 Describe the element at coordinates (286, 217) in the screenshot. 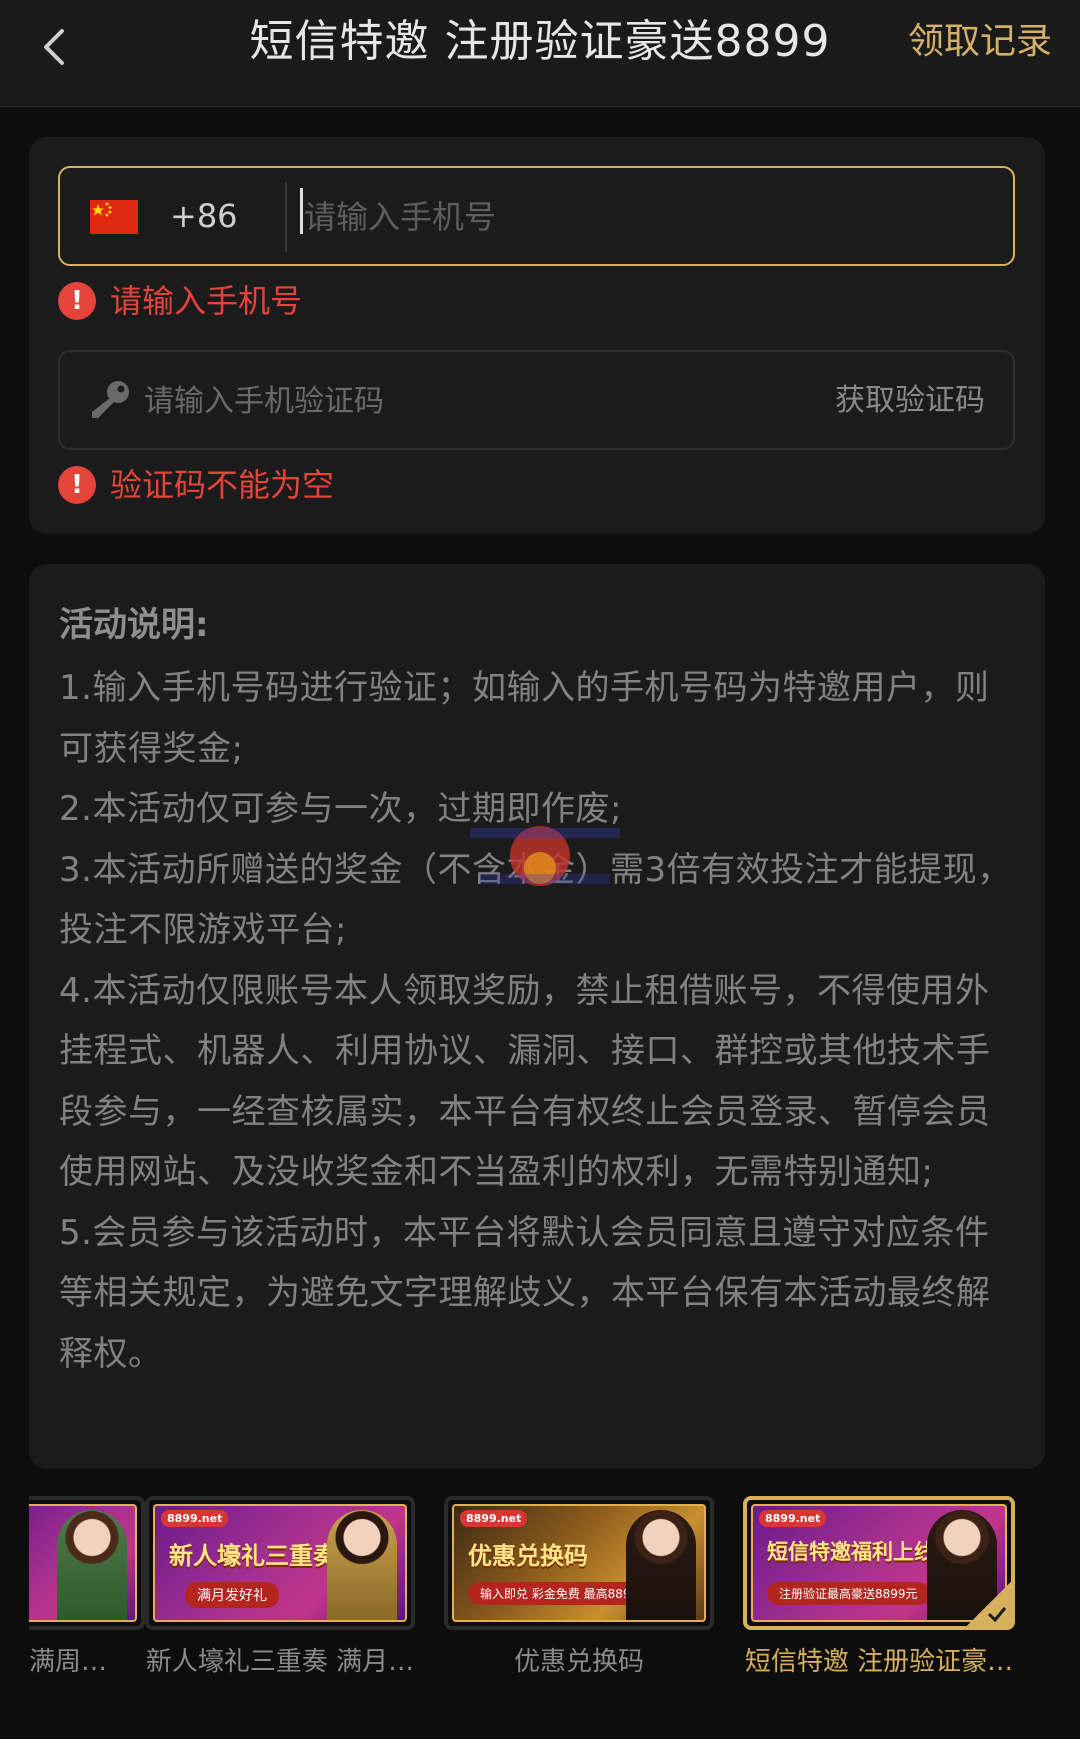

I see `field-divider` at that location.